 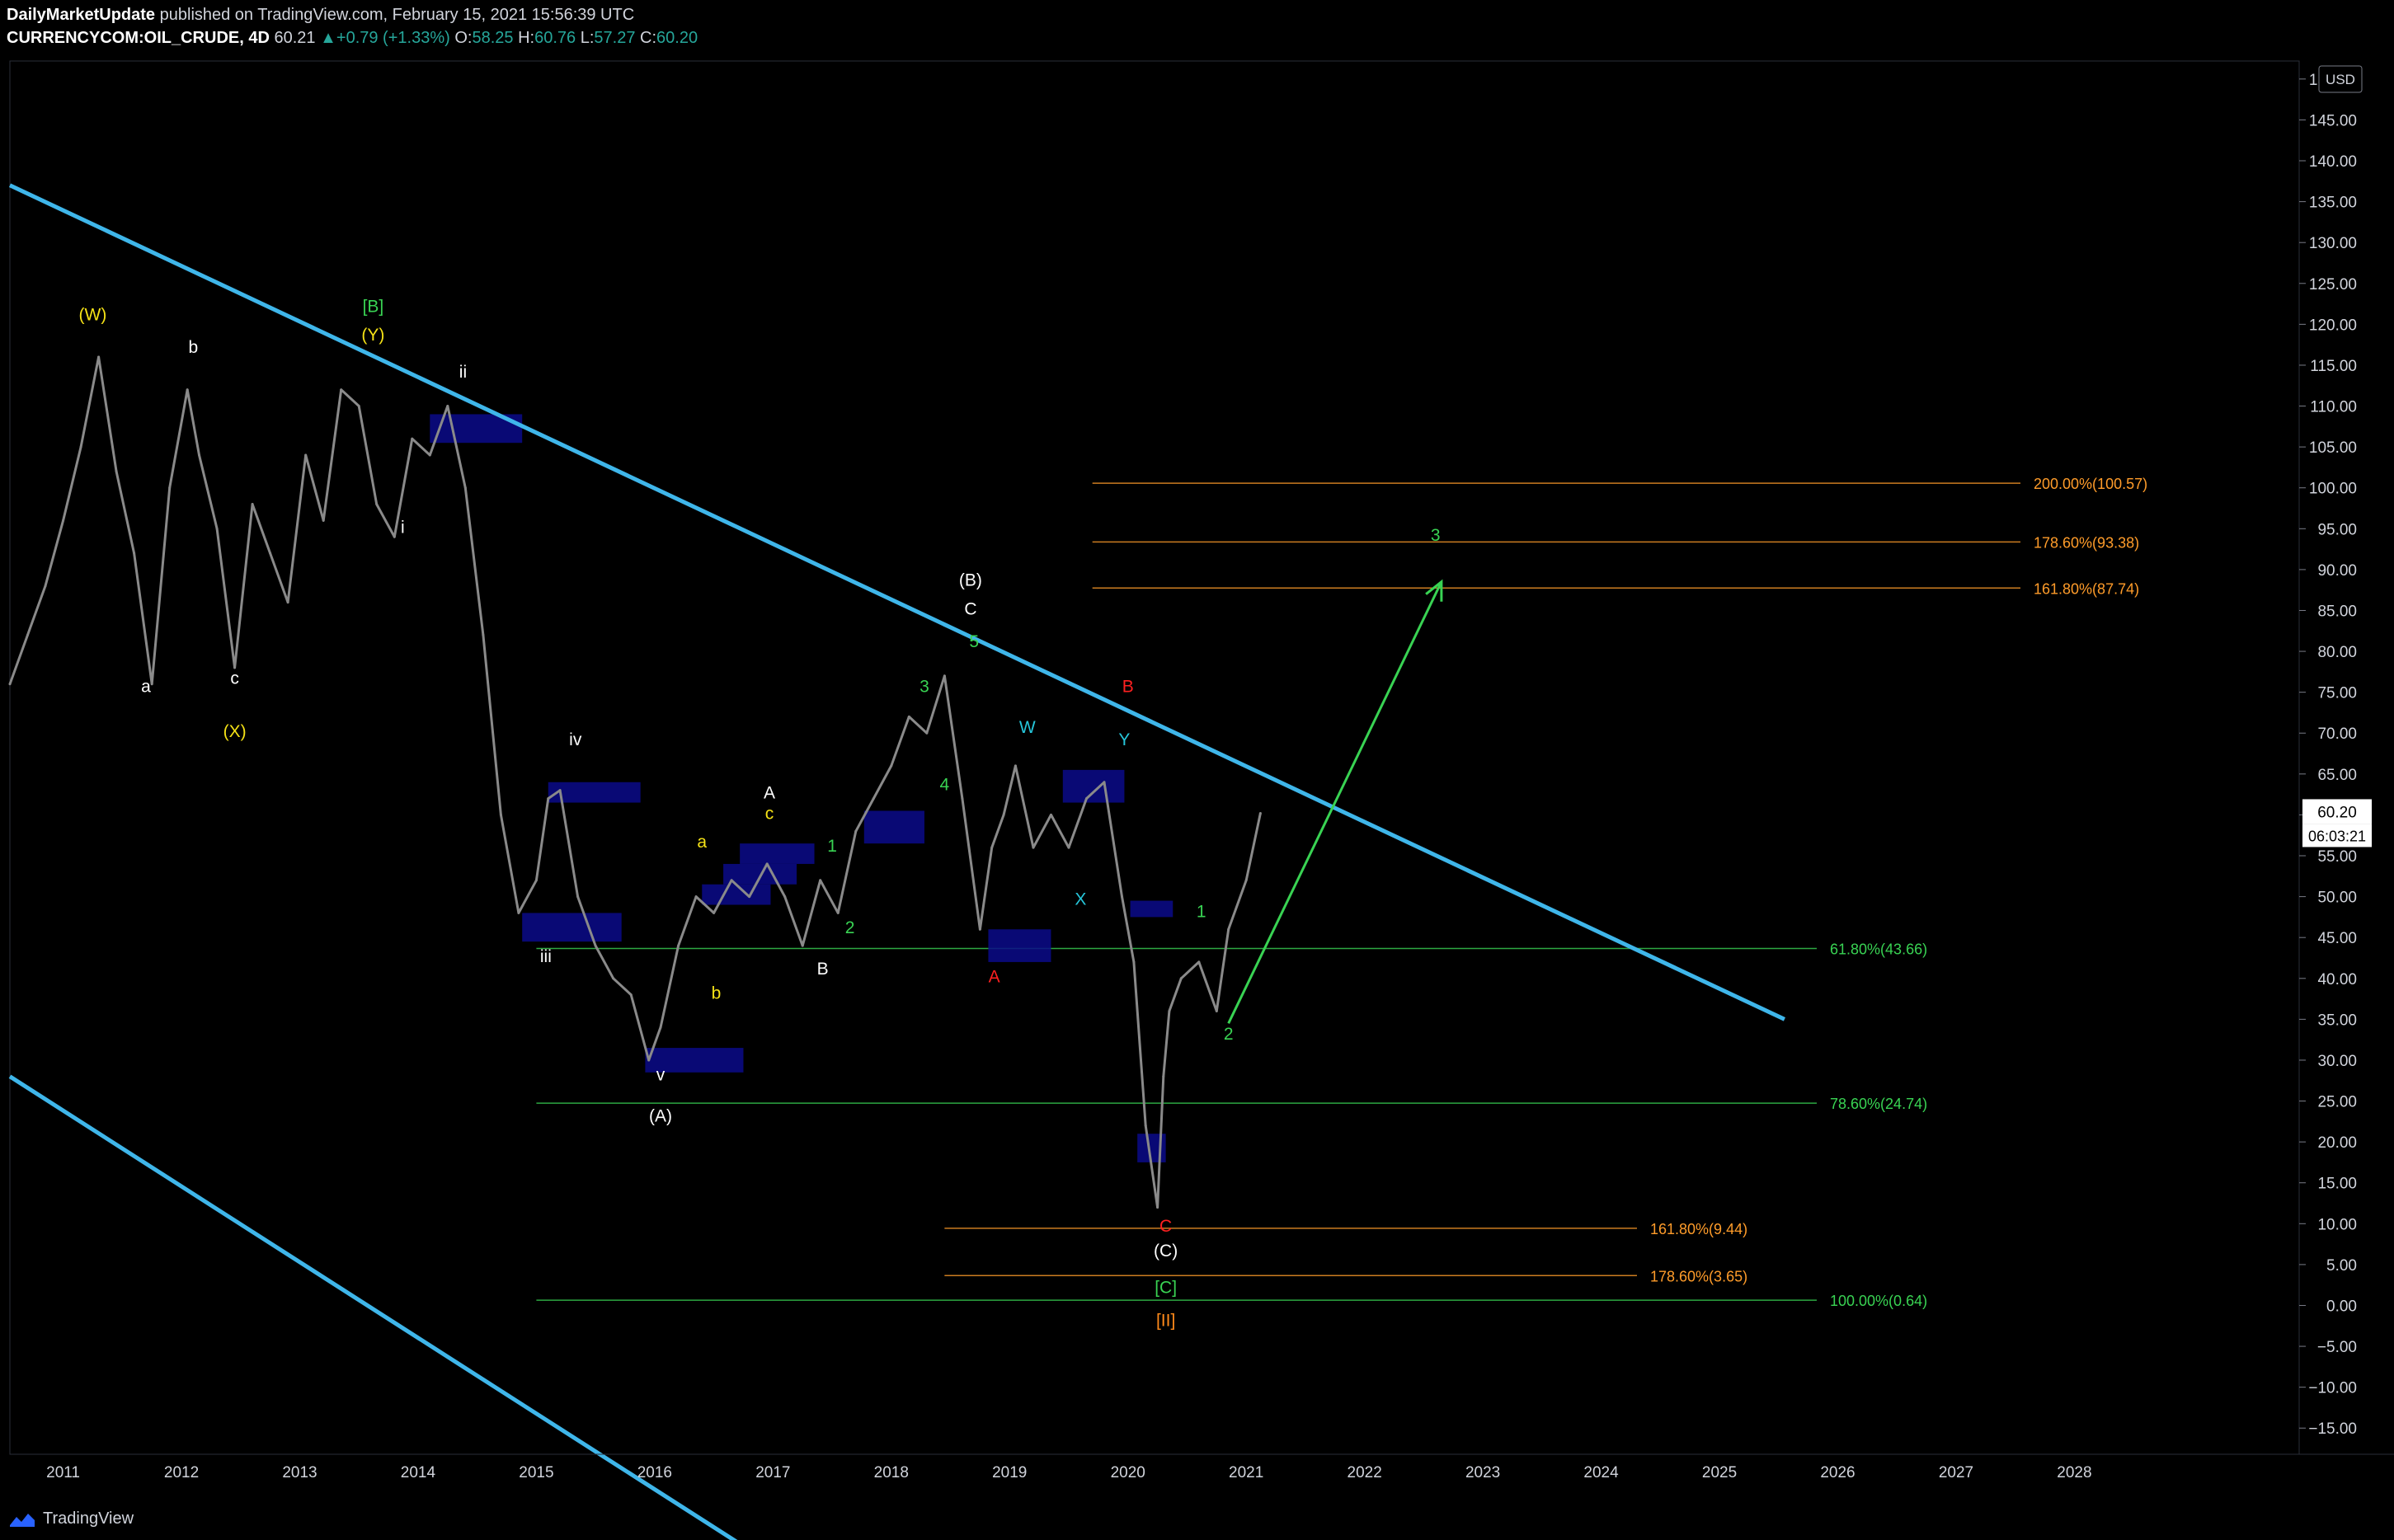 What do you see at coordinates (1080, 900) in the screenshot?
I see `wave-label: X` at bounding box center [1080, 900].